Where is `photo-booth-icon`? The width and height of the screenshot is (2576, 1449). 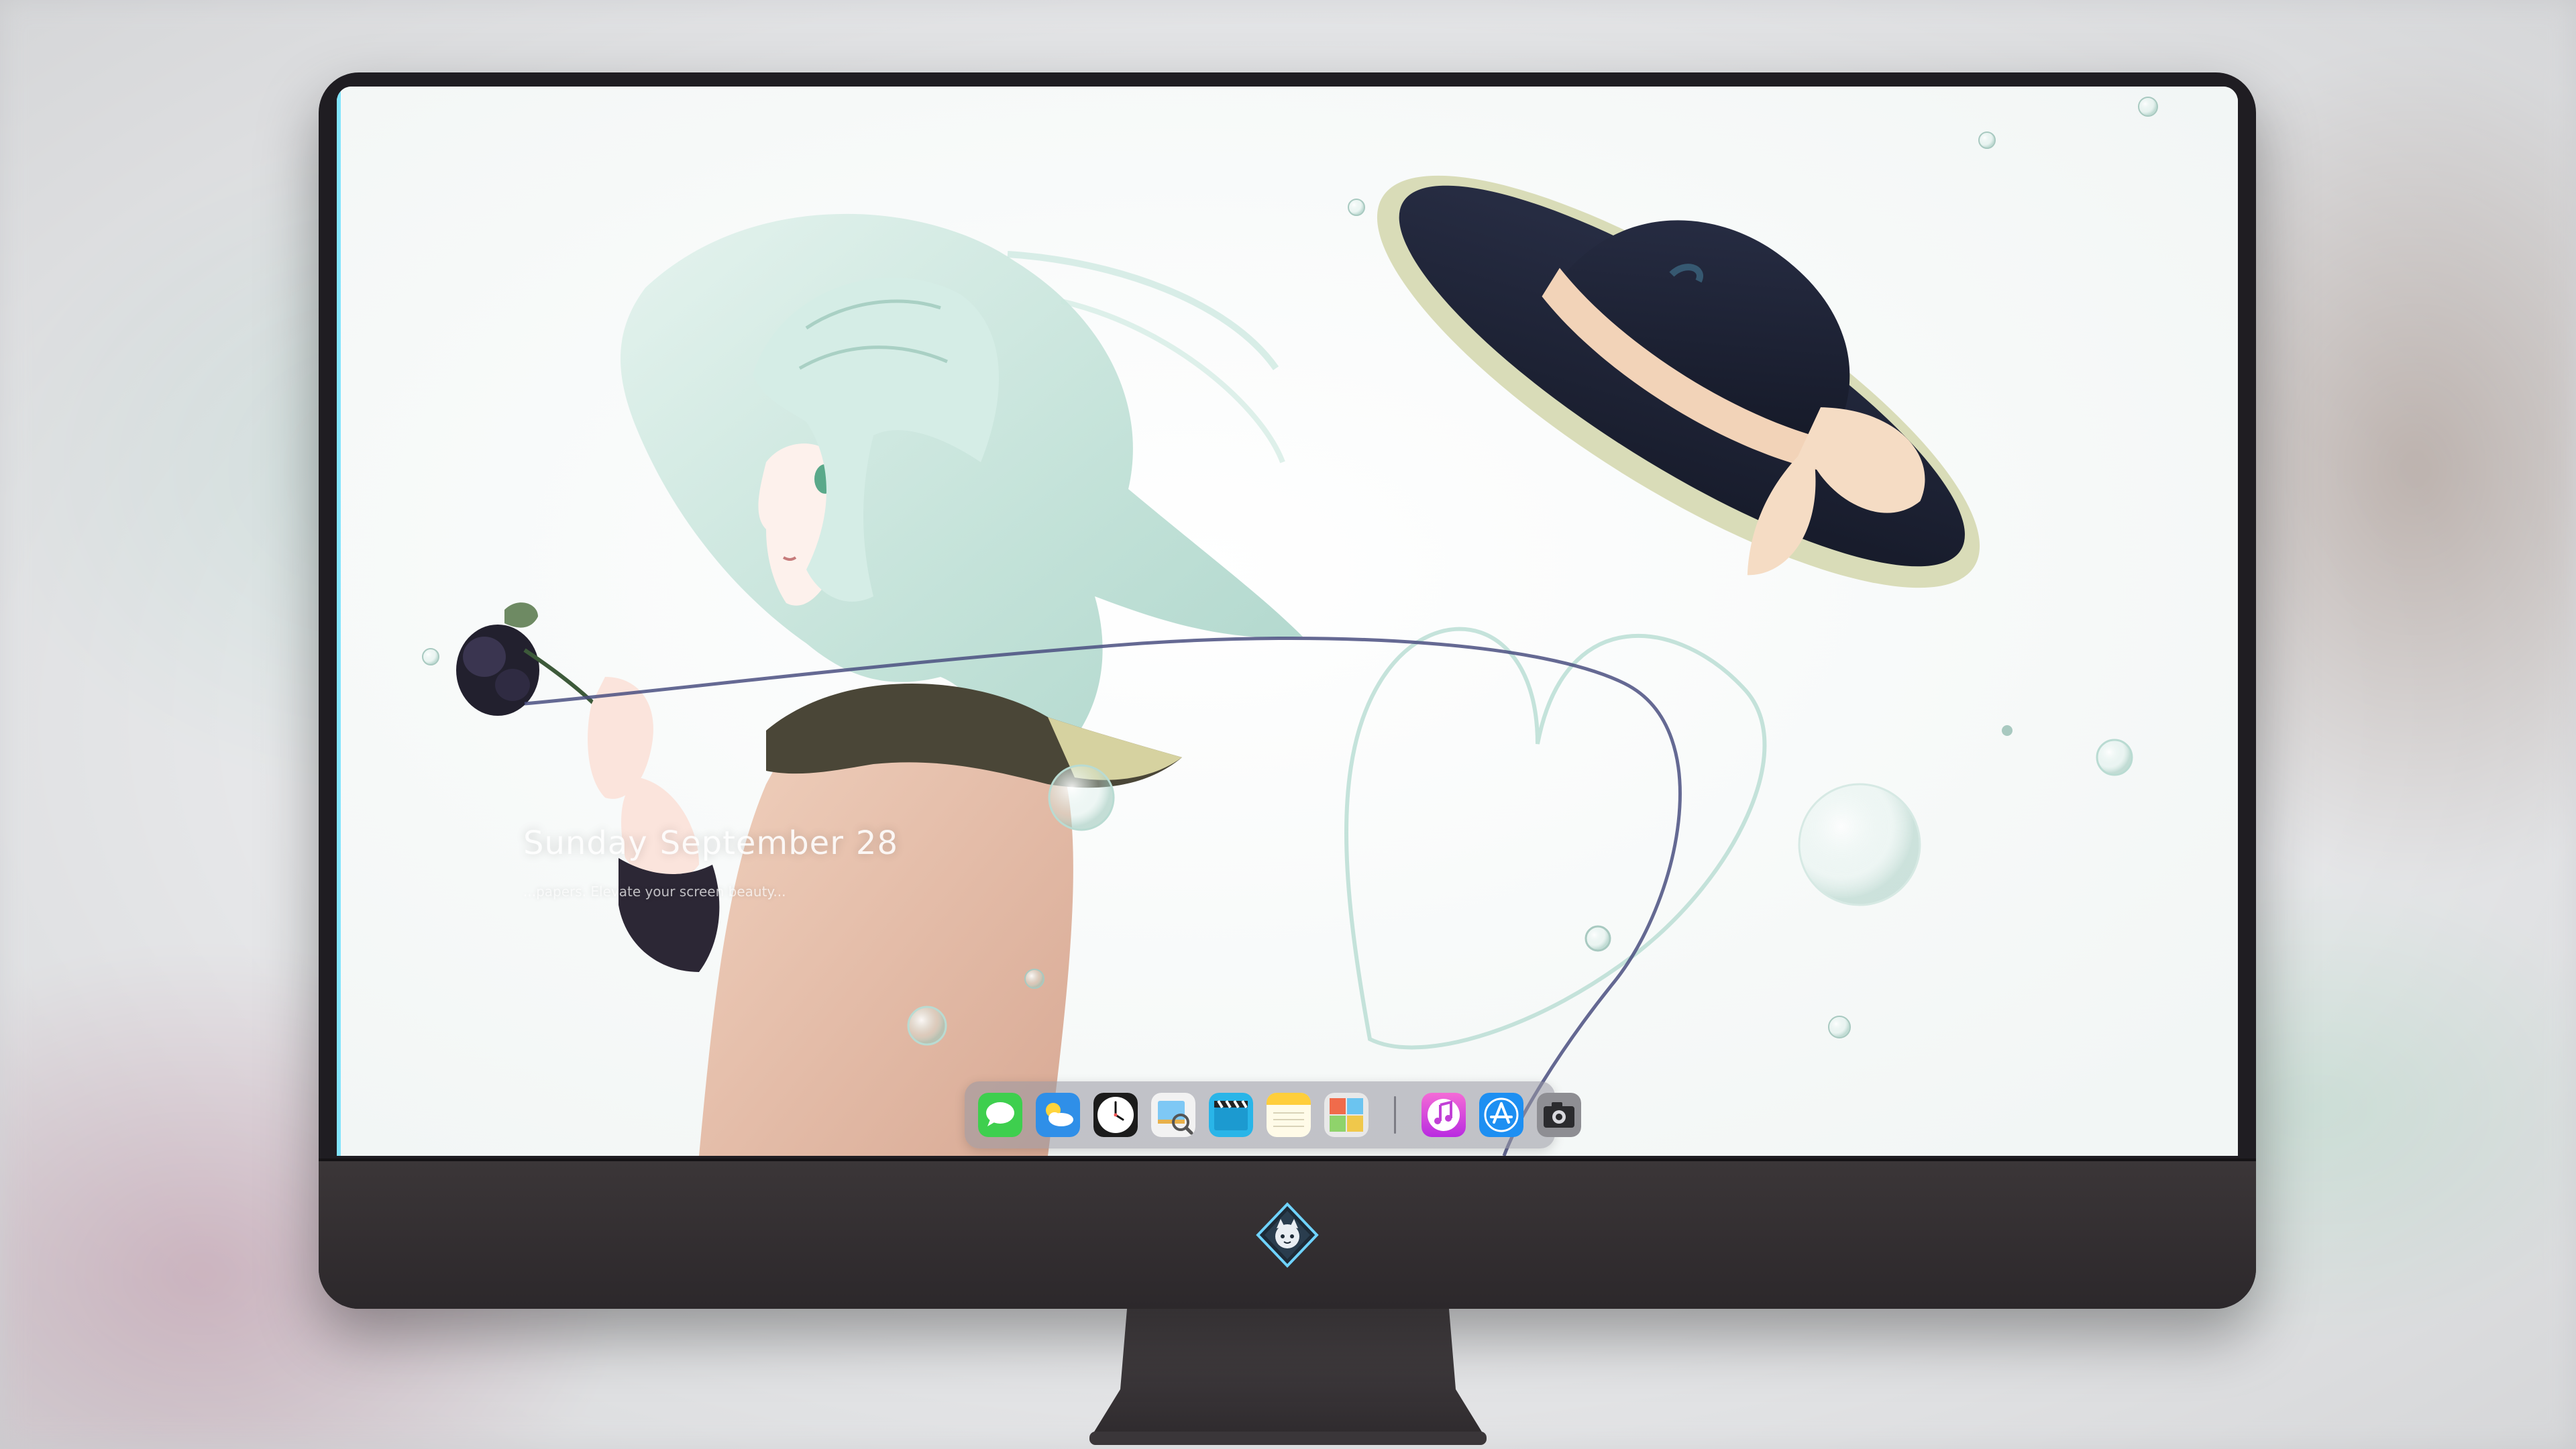
photo-booth-icon is located at coordinates (1346, 1115).